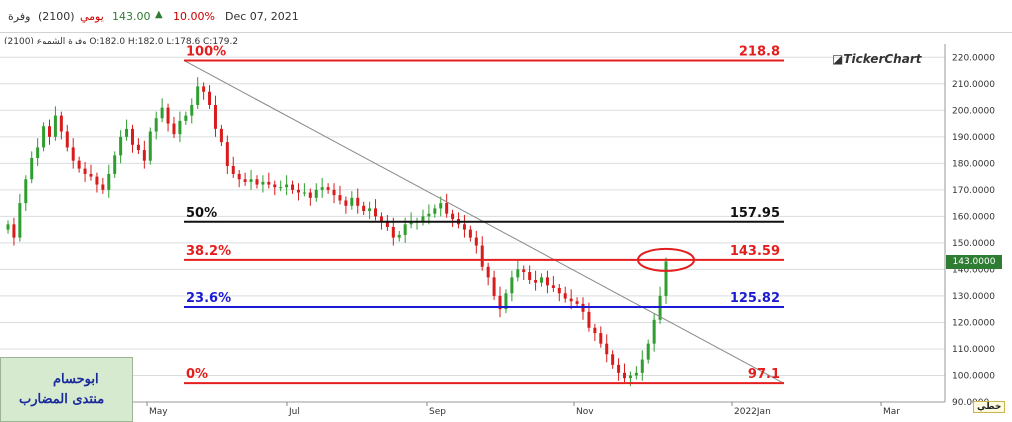  Describe the element at coordinates (437, 412) in the screenshot. I see `x-tick-label: Sep` at that location.